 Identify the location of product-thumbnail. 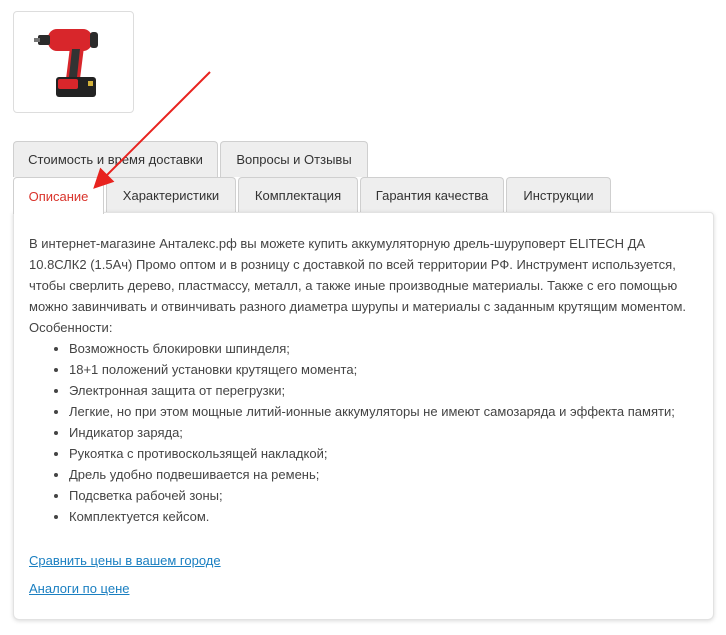
(73, 62).